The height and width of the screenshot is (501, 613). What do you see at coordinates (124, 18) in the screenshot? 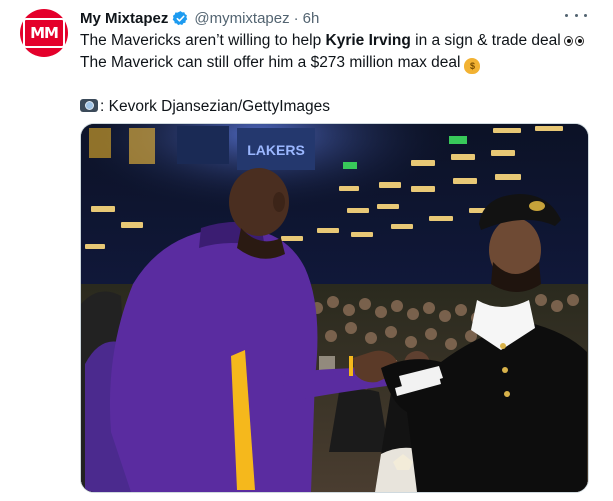
I see `author-display-name: My Mixtapez` at bounding box center [124, 18].